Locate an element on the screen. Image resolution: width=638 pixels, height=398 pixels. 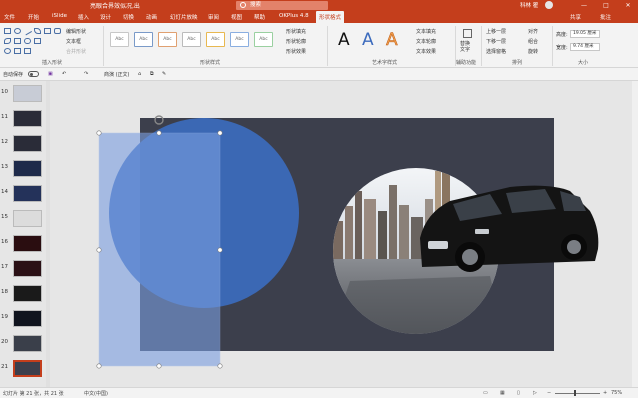
shape-style-1: Abc is located at coordinates (119, 39).